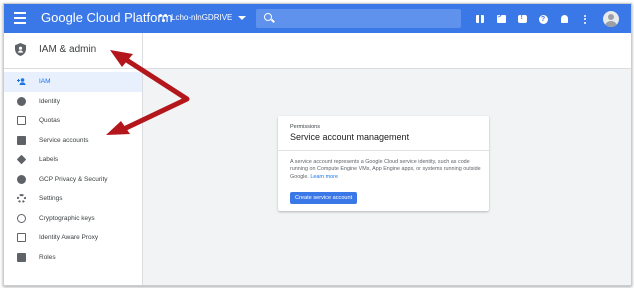 The height and width of the screenshot is (288, 634). Describe the element at coordinates (268, 17) in the screenshot. I see `search-icon` at that location.